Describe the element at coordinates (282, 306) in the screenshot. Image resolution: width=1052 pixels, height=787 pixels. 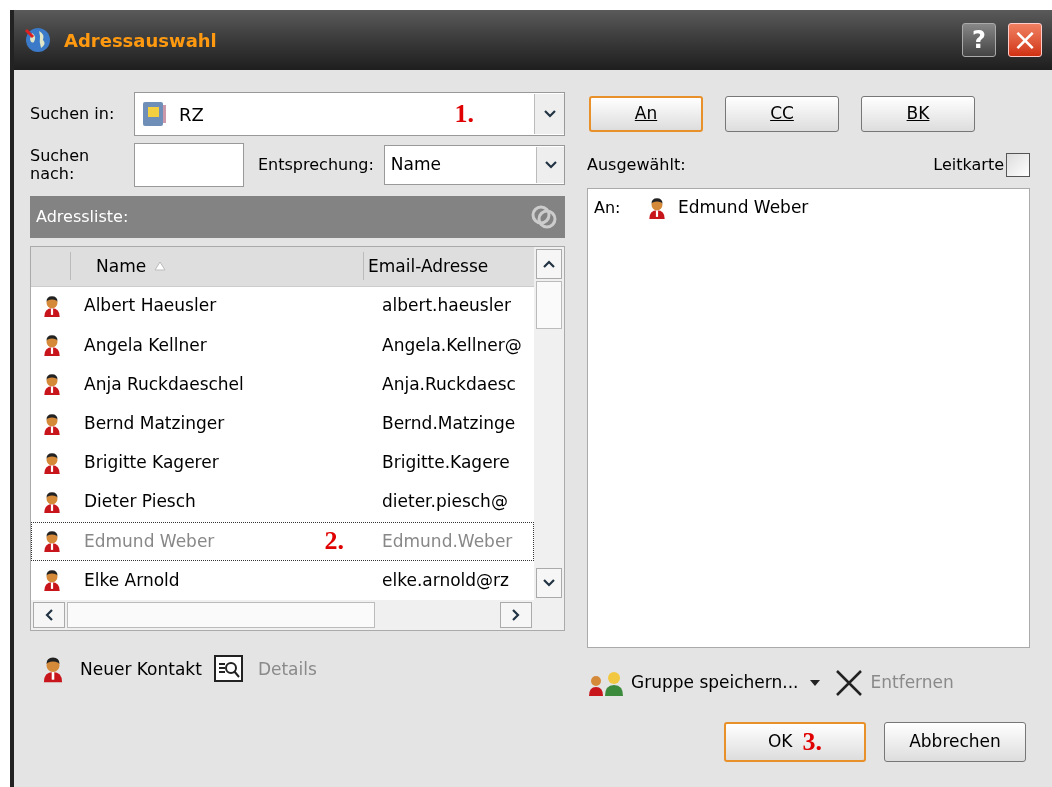
I see `contact-row: Albert Haeusler albert.haeusler` at that location.